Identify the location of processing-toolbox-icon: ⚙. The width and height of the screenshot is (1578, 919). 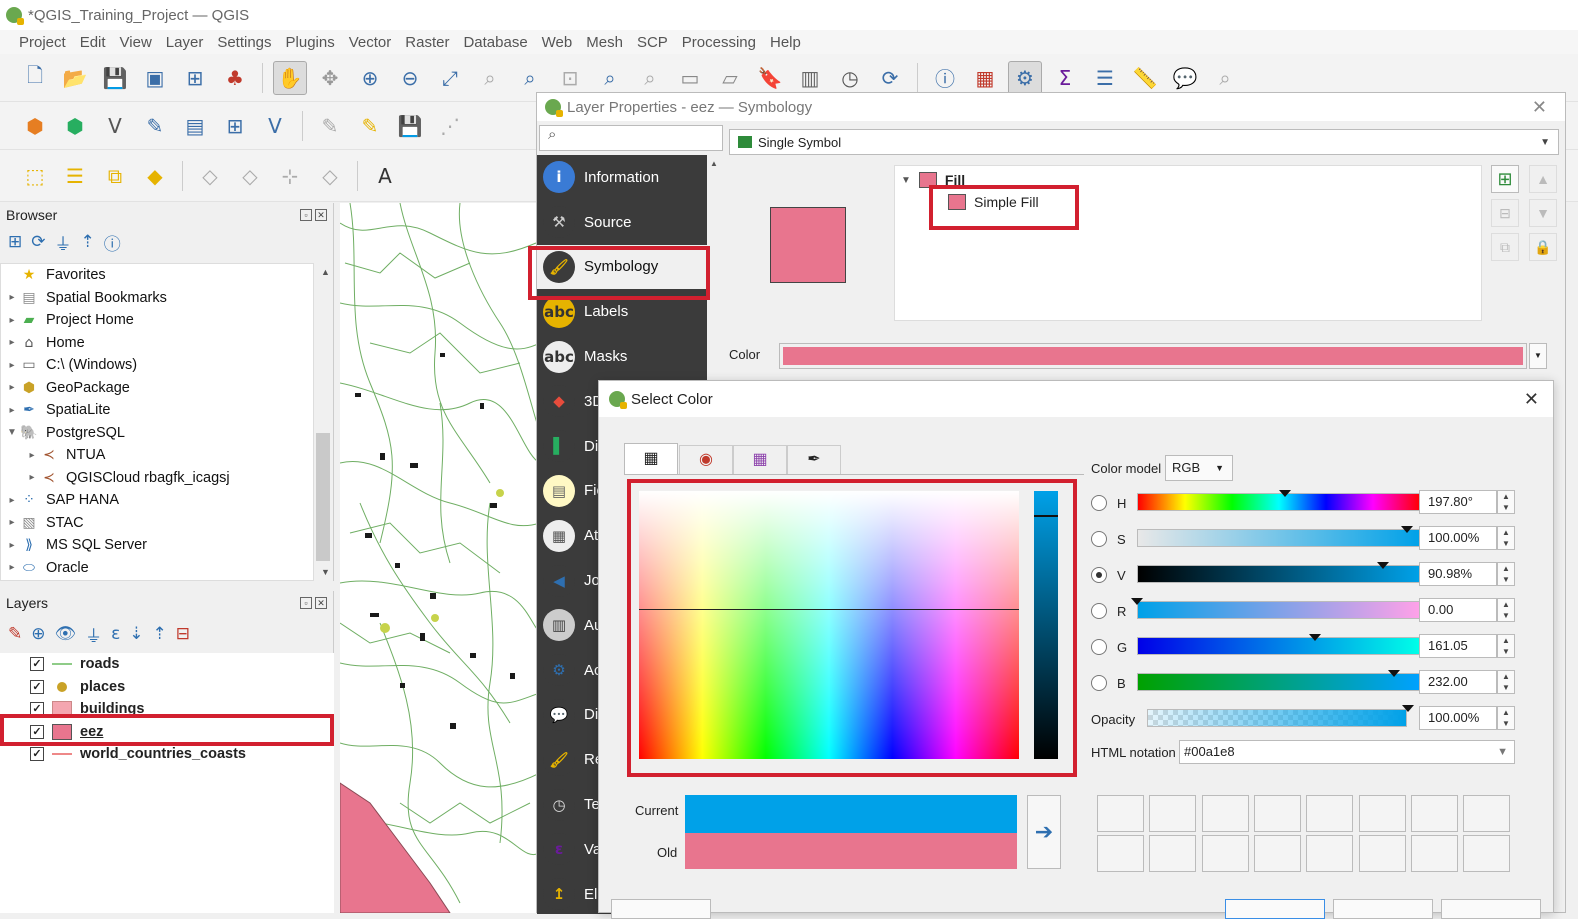
(1025, 77).